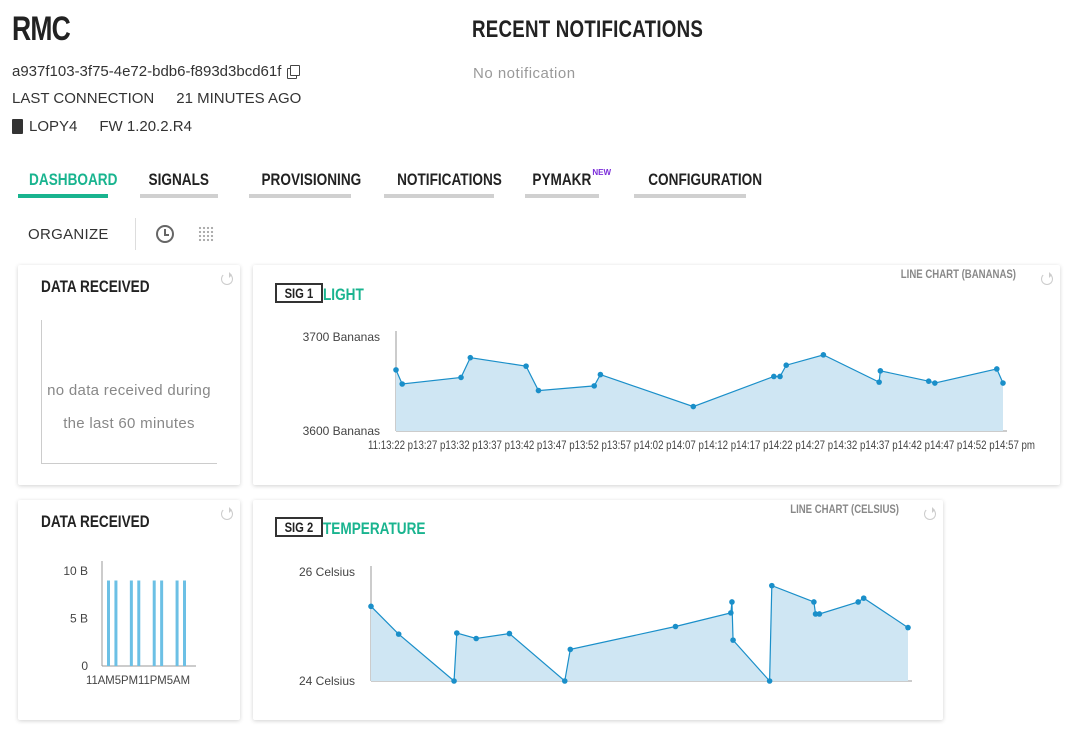 Image resolution: width=1070 pixels, height=737 pixels. I want to click on tab-dashboard: DASHBOARD, so click(67, 184).